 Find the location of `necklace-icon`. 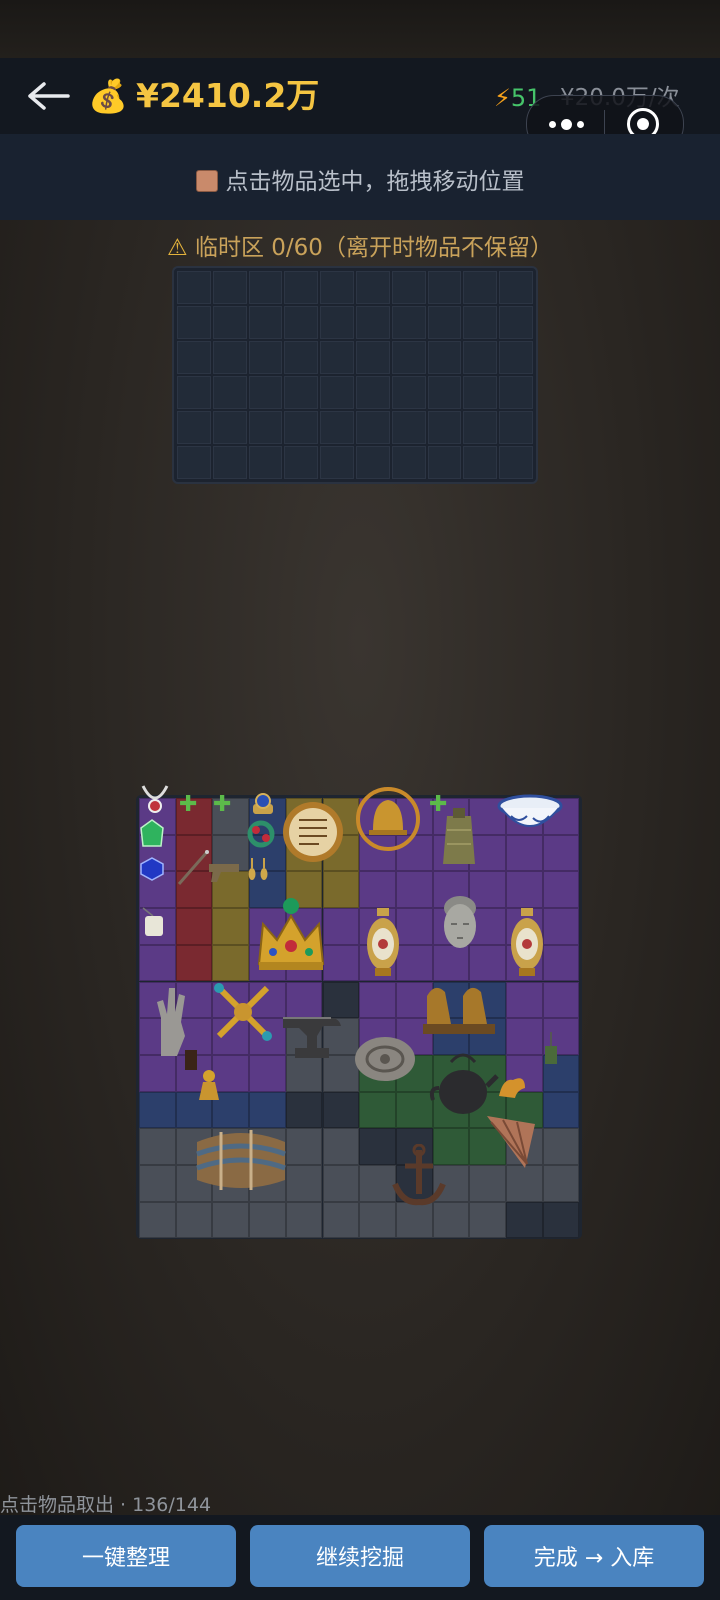

necklace-icon is located at coordinates (155, 800).